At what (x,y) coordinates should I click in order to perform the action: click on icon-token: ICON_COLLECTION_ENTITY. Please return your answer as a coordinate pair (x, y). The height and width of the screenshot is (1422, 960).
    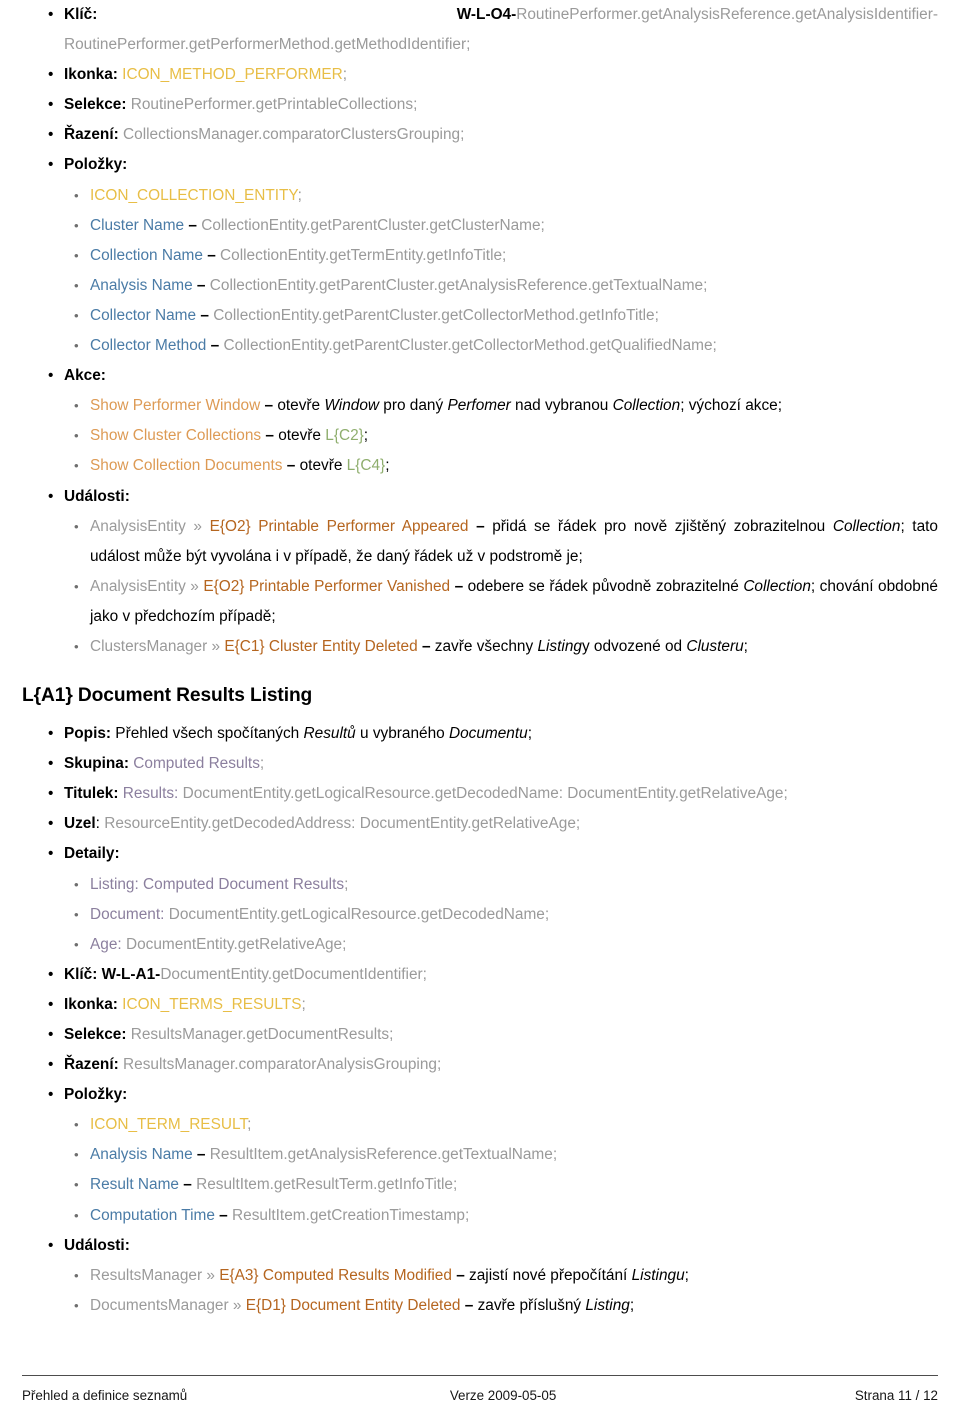
    Looking at the image, I should click on (194, 195).